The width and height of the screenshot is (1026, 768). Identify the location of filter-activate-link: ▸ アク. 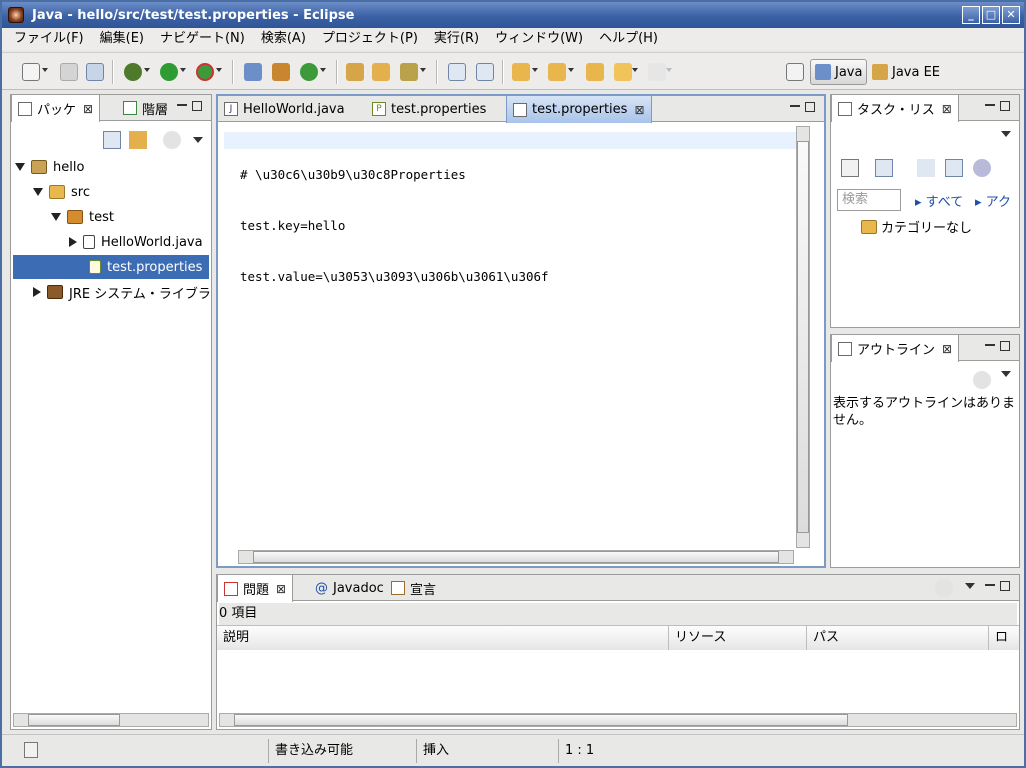
(993, 200).